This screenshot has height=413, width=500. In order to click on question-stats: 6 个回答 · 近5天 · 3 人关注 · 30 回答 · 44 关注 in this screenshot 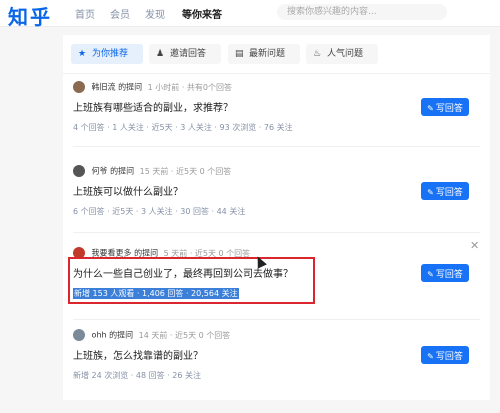, I will do `click(159, 211)`.